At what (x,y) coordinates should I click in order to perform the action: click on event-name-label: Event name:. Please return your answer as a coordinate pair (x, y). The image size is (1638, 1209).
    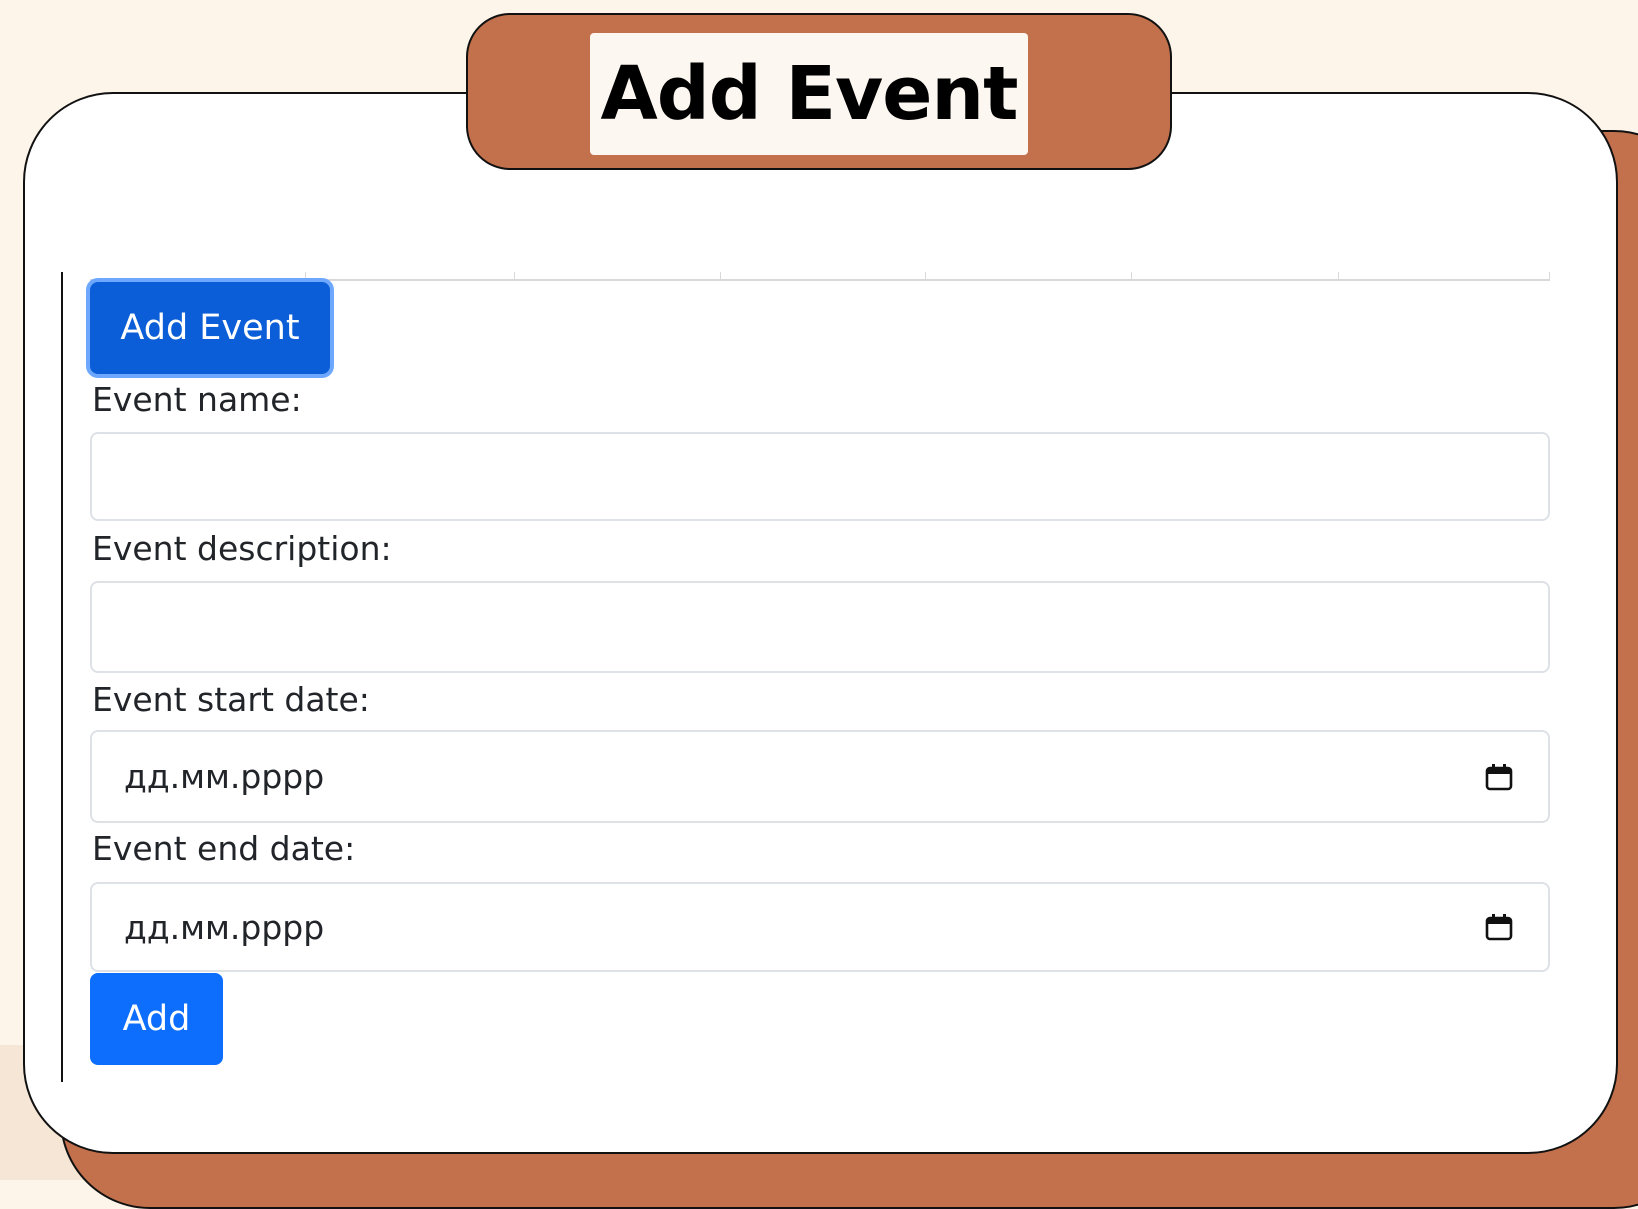
    Looking at the image, I should click on (197, 399).